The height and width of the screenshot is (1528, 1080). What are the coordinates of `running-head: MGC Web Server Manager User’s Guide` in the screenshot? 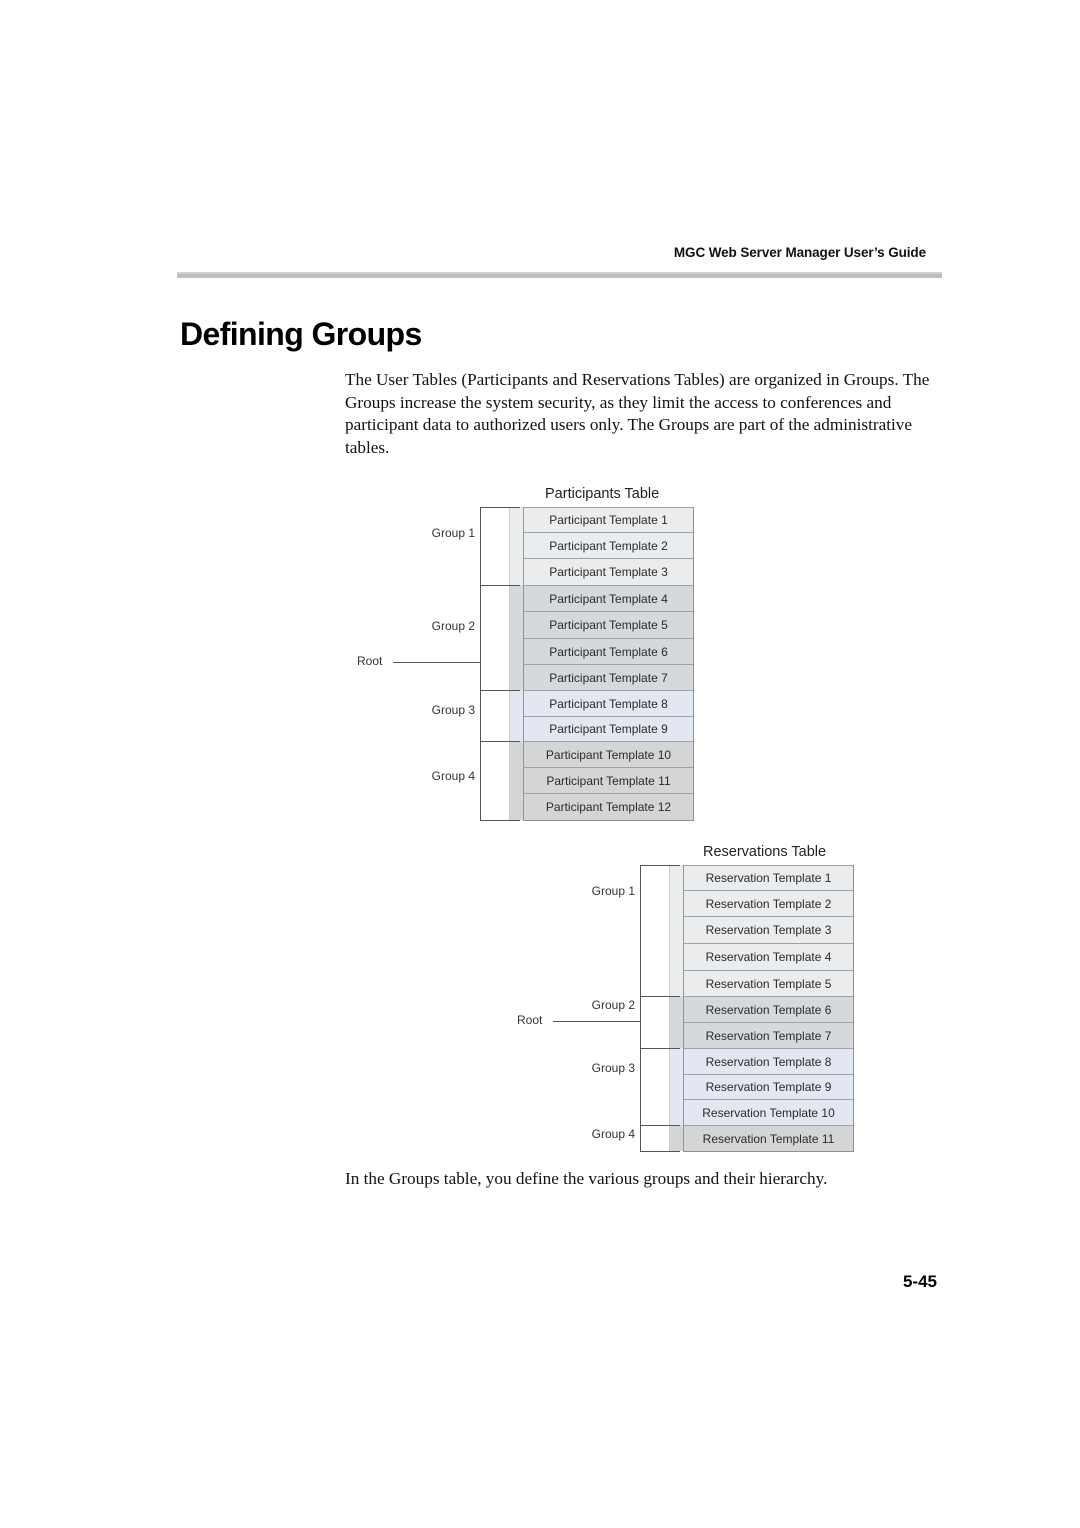 It's located at (799, 252).